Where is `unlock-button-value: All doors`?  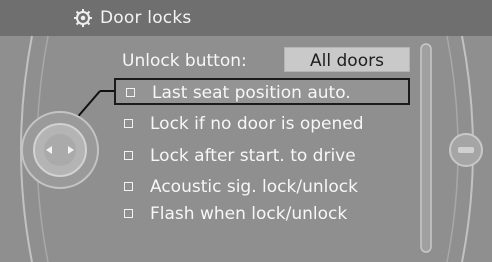
unlock-button-value: All doors is located at coordinates (347, 61).